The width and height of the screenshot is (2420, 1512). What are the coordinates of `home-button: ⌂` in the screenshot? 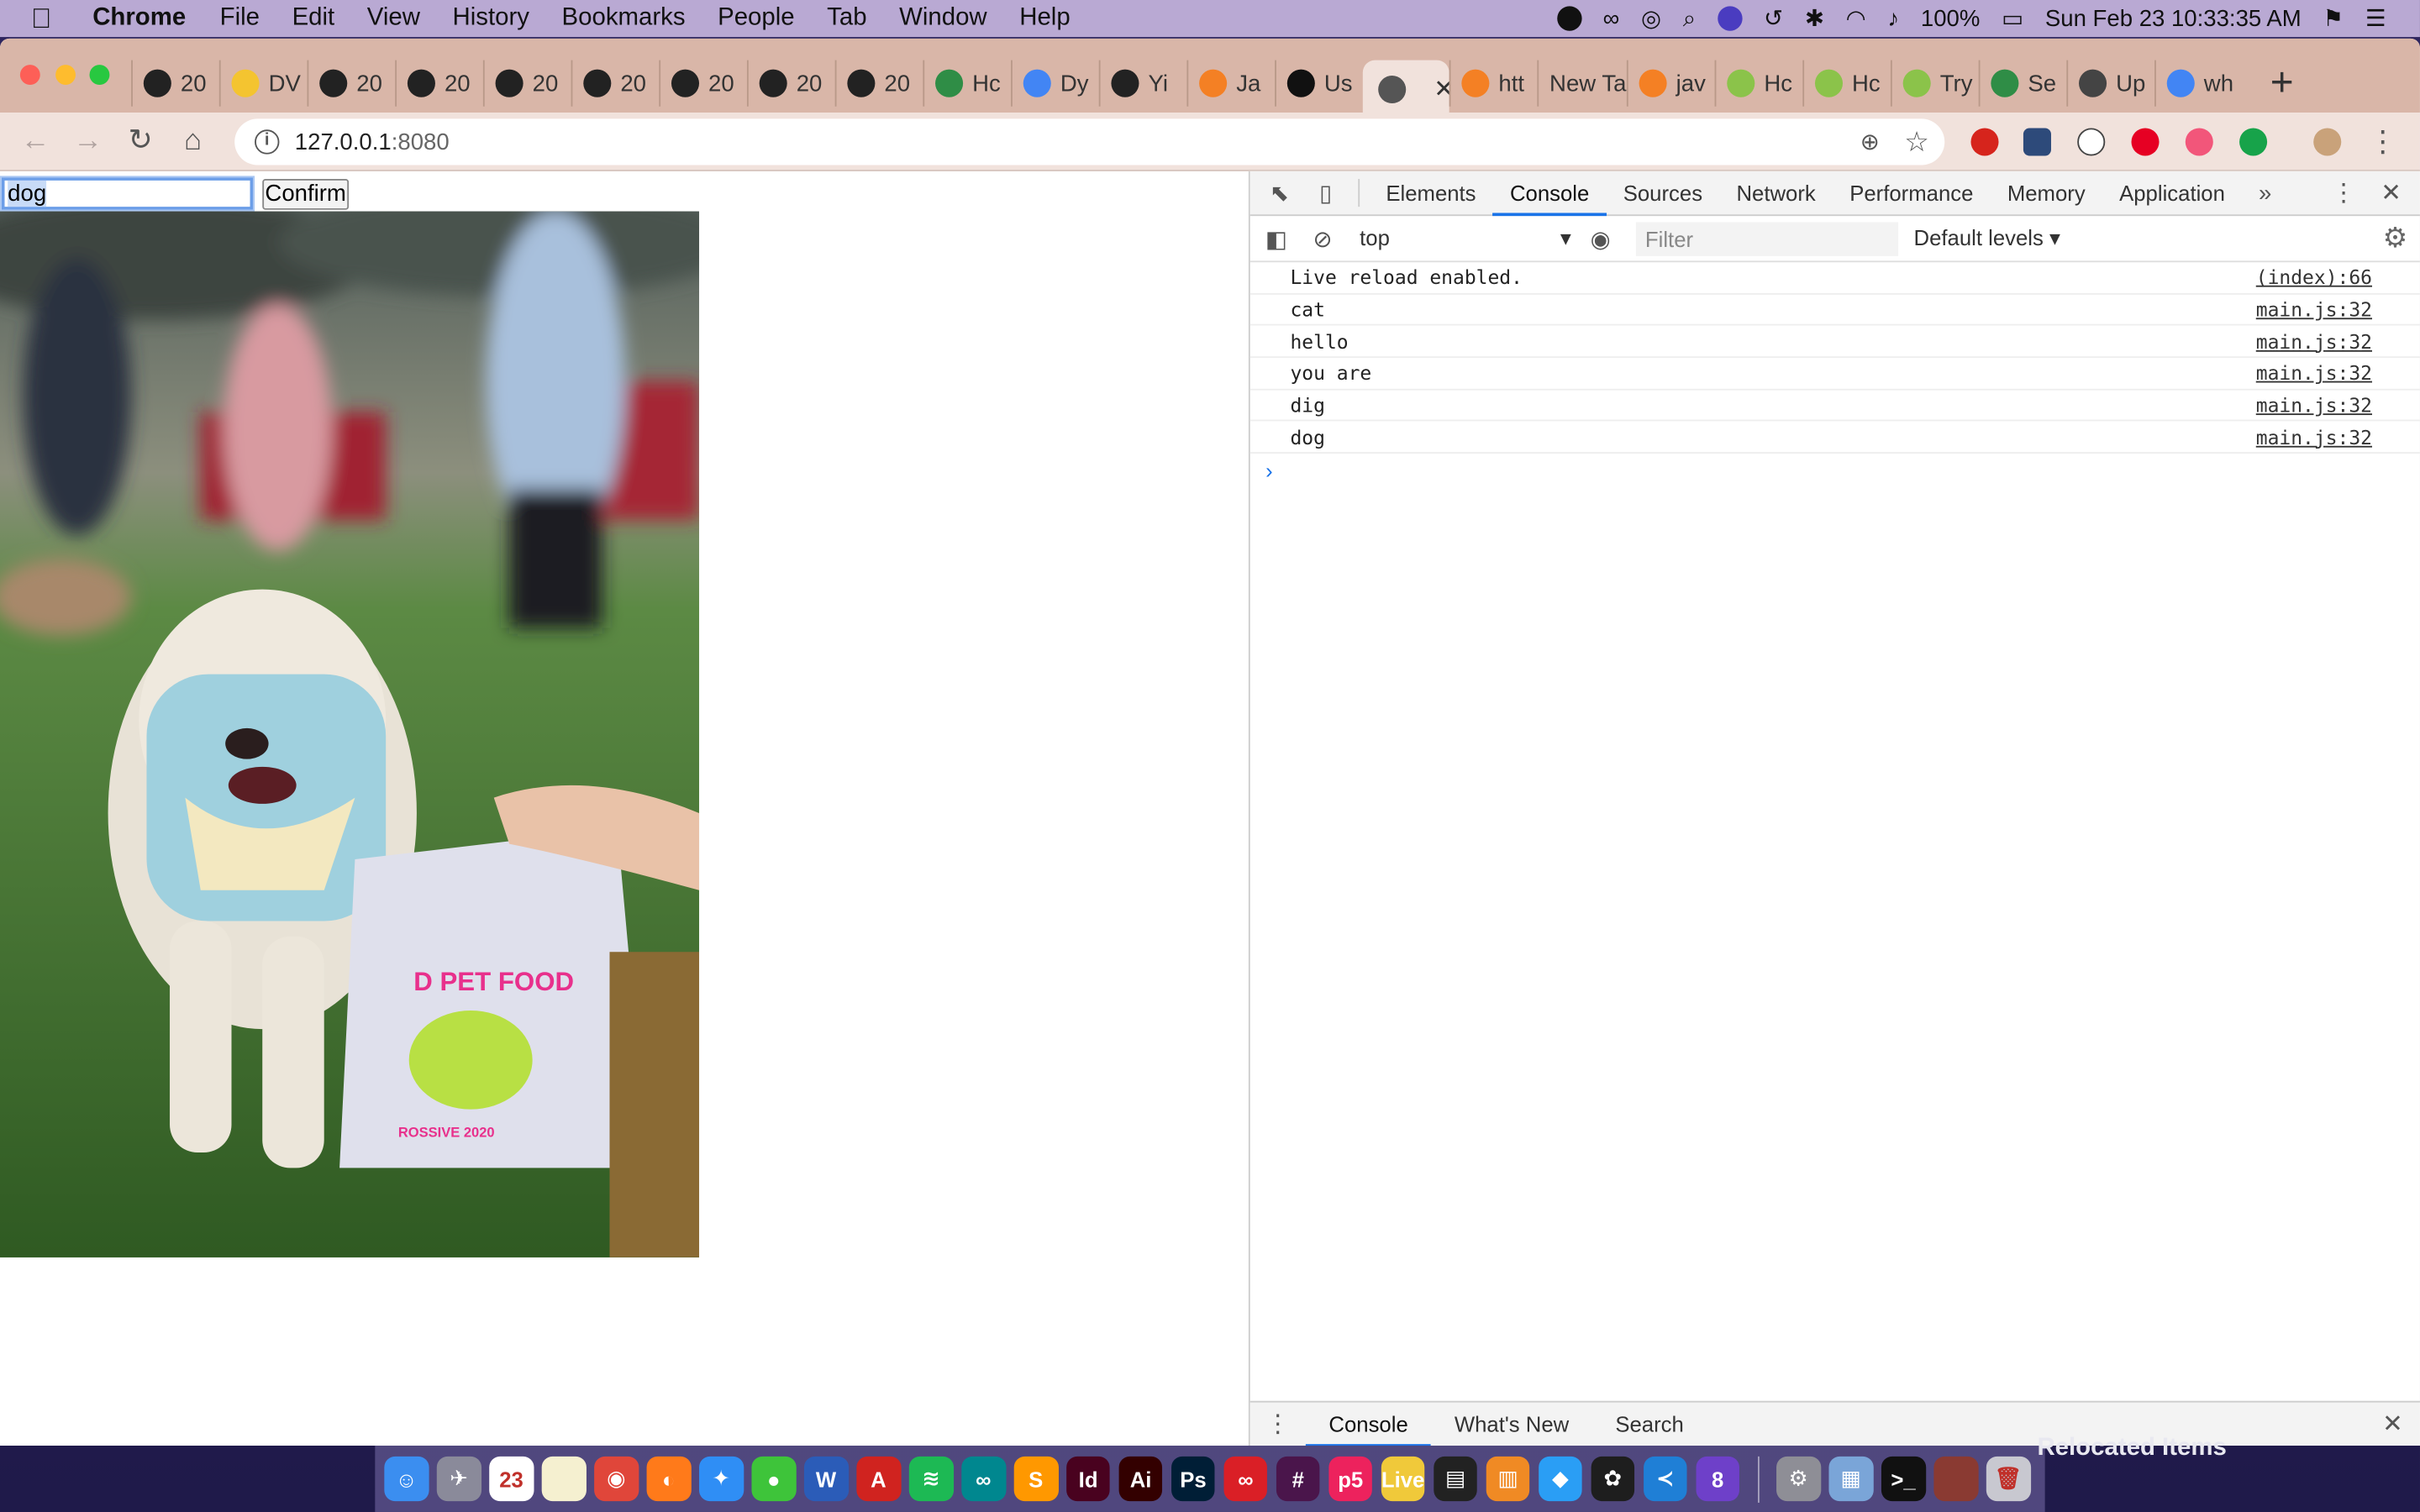 It's located at (192, 141).